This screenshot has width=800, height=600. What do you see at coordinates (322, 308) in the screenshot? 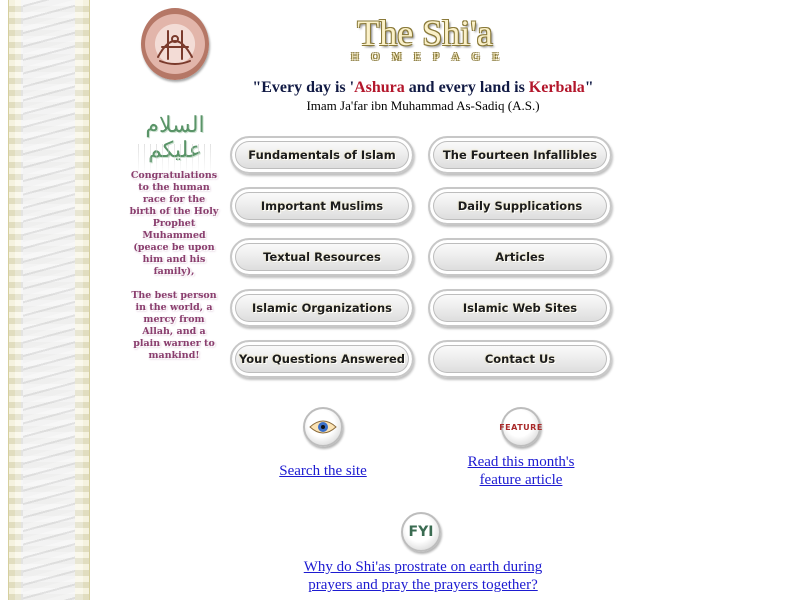
I see `nav-button-organizations: Islamic Organizations` at bounding box center [322, 308].